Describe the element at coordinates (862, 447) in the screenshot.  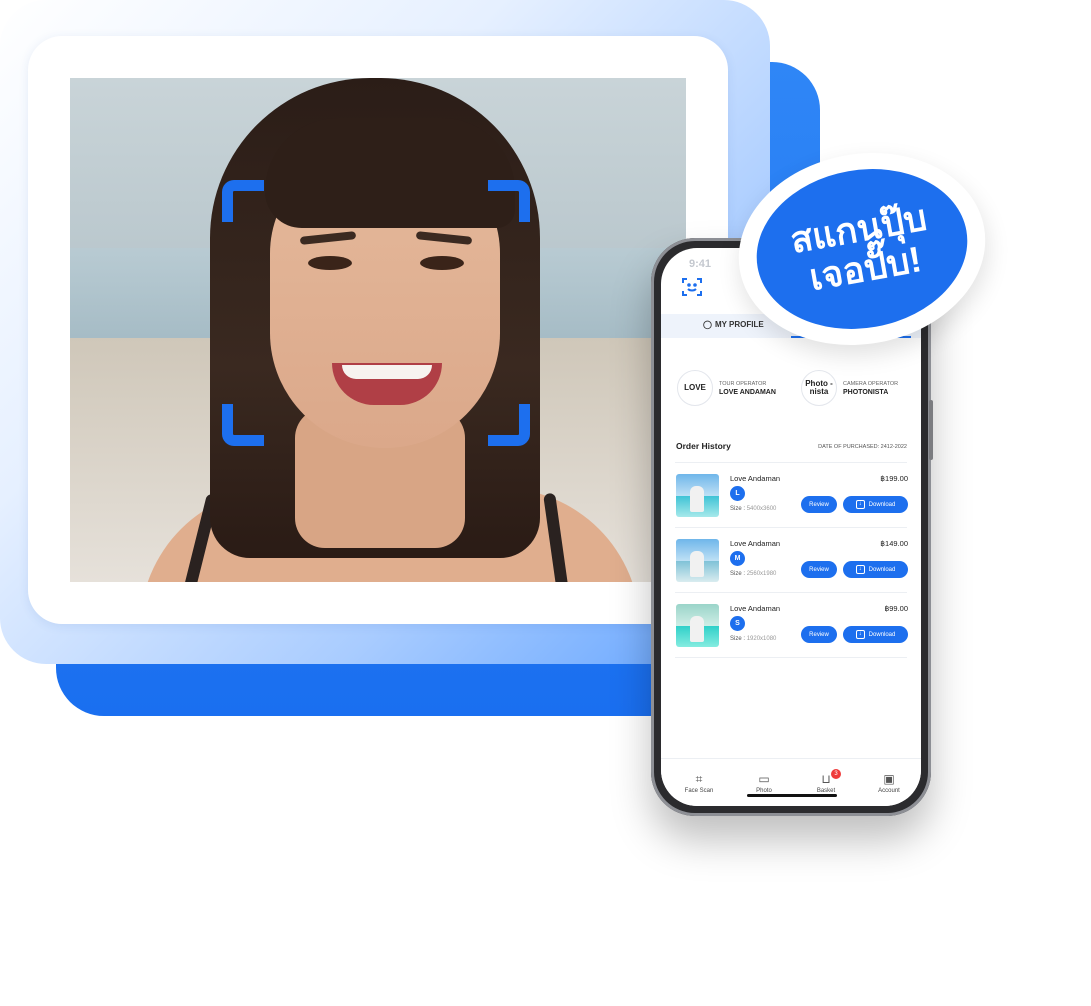
I see `order-date: DATE OF PURCHASED: 2412-2022` at that location.